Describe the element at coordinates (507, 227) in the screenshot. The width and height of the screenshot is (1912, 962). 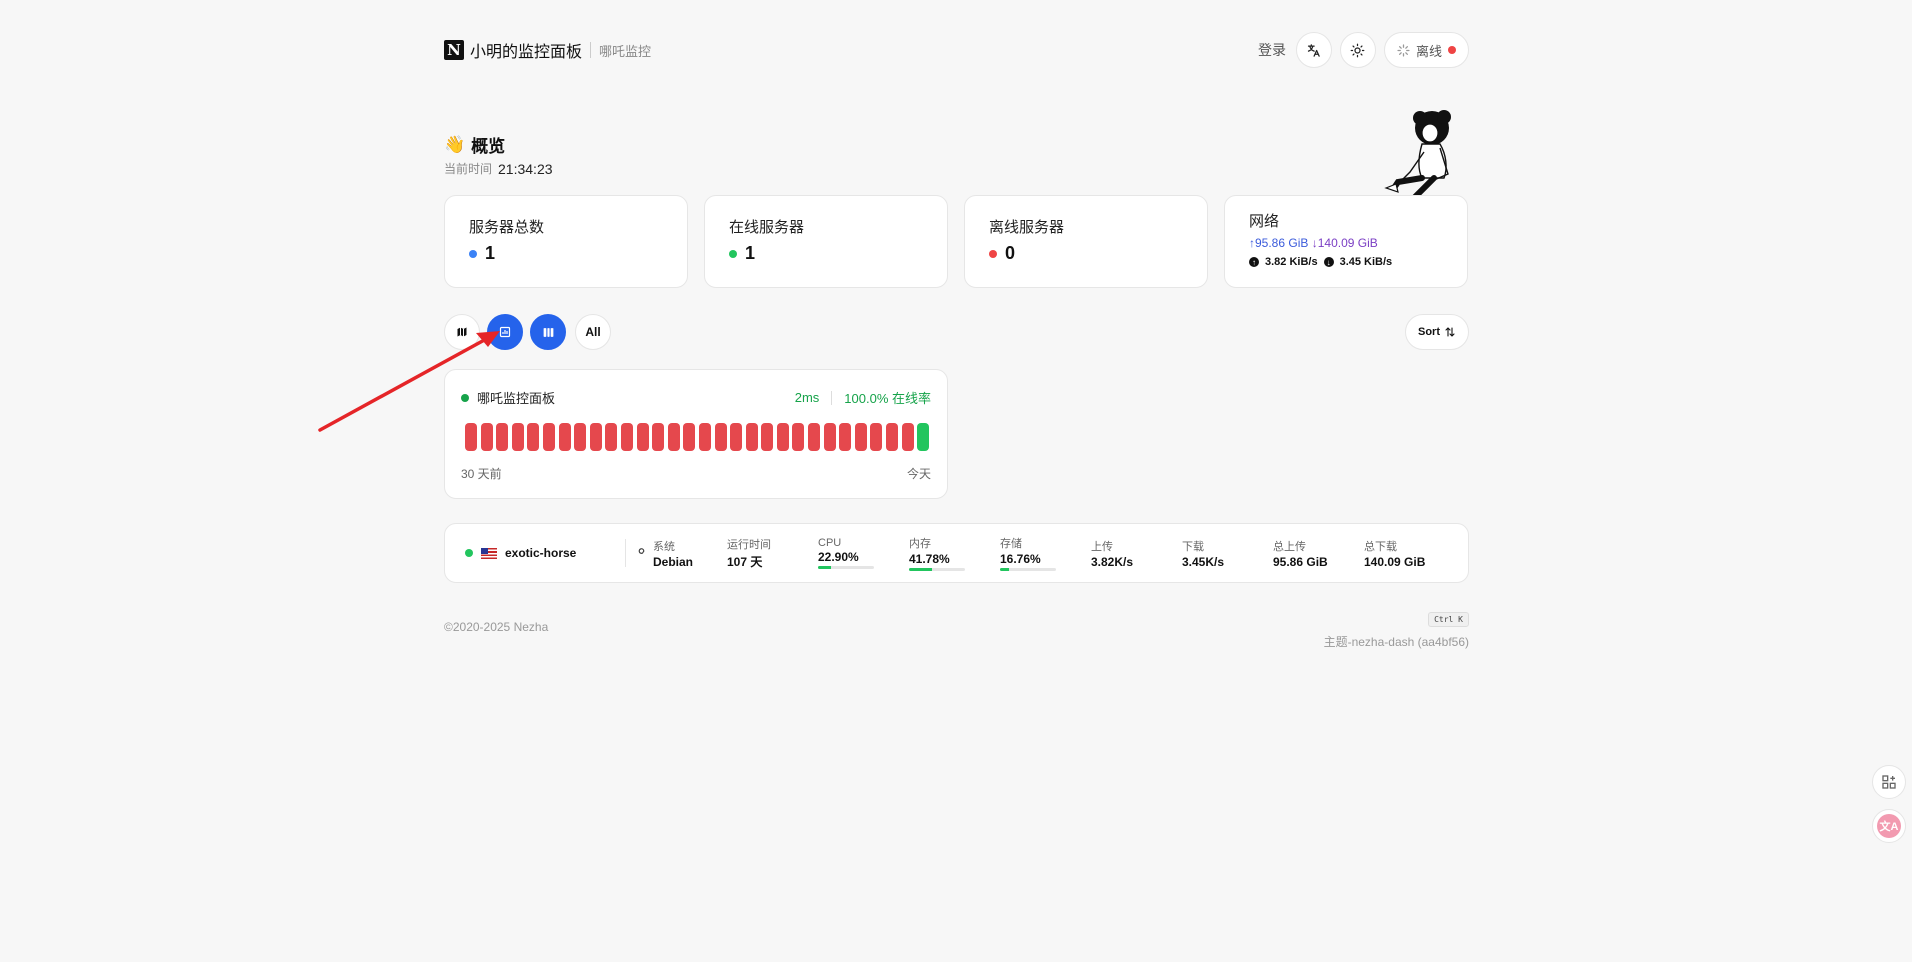
I see `total-servers-label: 服务器总数` at that location.